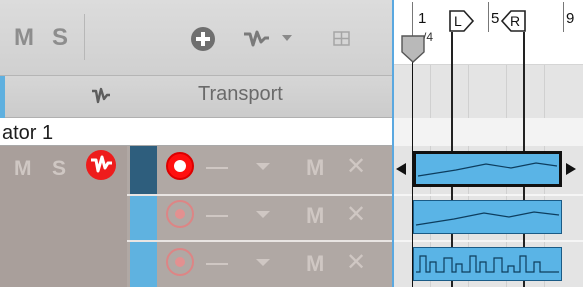 This screenshot has height=287, width=583. Describe the element at coordinates (571, 169) in the screenshot. I see `clip-right-arrow-icon` at that location.